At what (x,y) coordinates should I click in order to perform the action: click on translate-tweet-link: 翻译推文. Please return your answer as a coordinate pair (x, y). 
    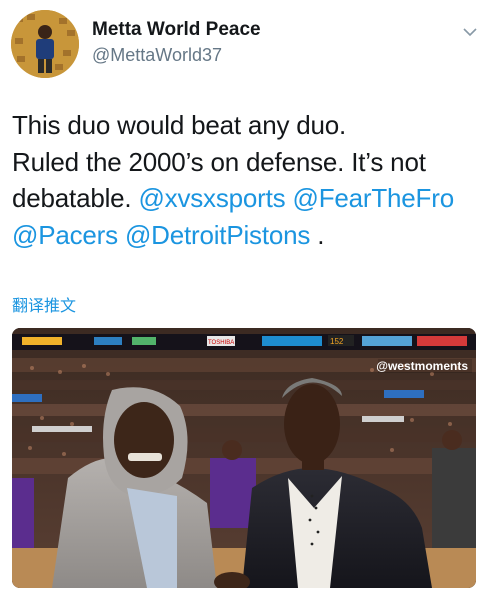
    Looking at the image, I should click on (44, 304).